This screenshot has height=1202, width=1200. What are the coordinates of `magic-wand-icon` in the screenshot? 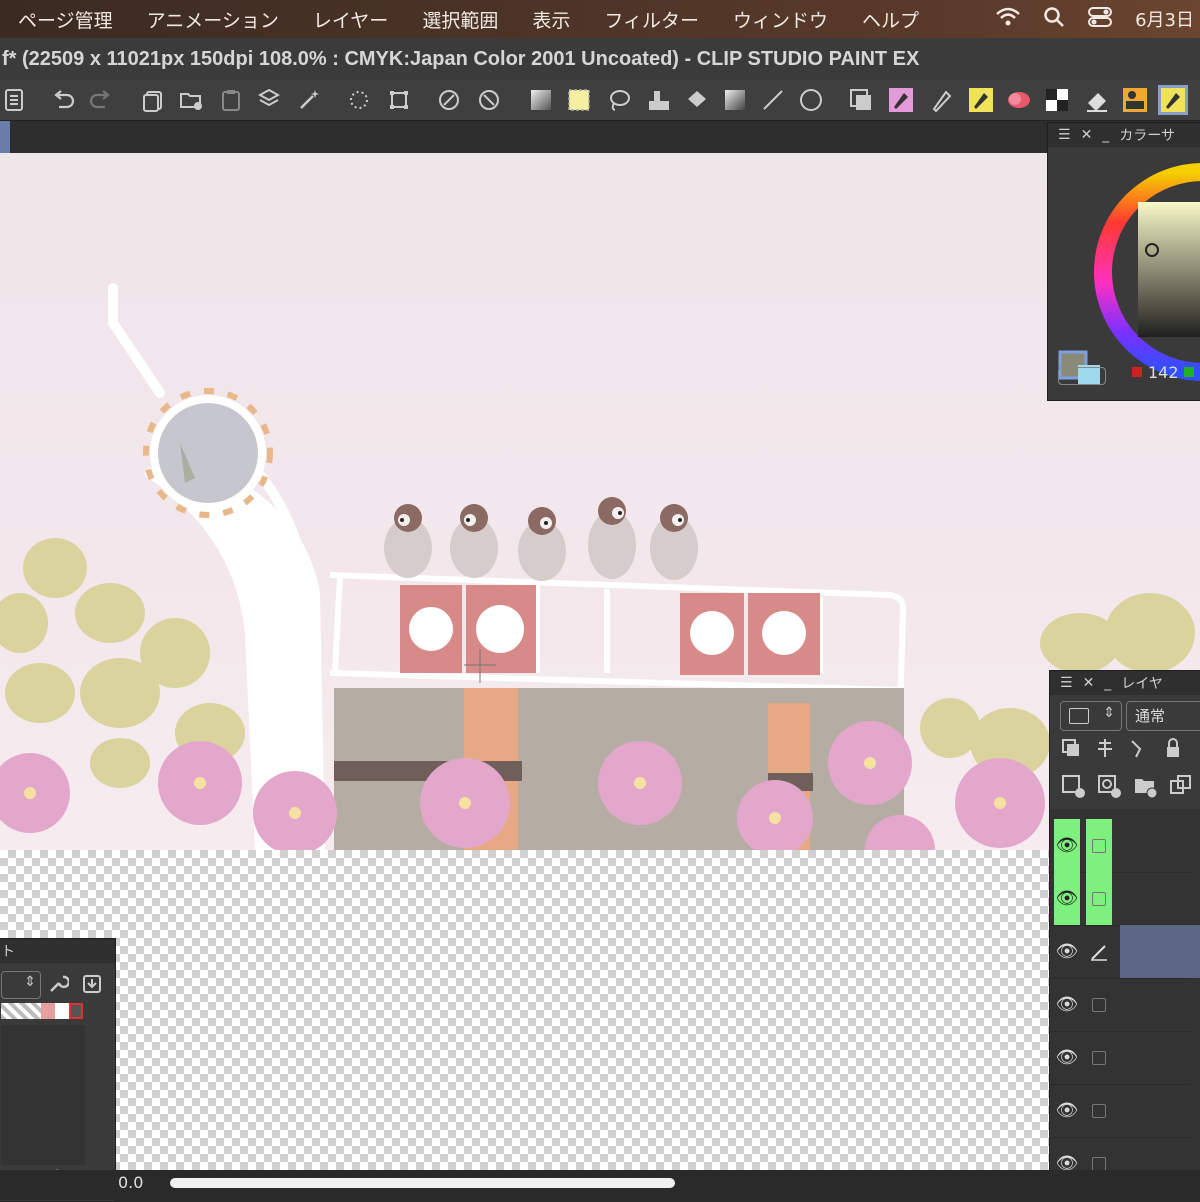 It's located at (309, 100).